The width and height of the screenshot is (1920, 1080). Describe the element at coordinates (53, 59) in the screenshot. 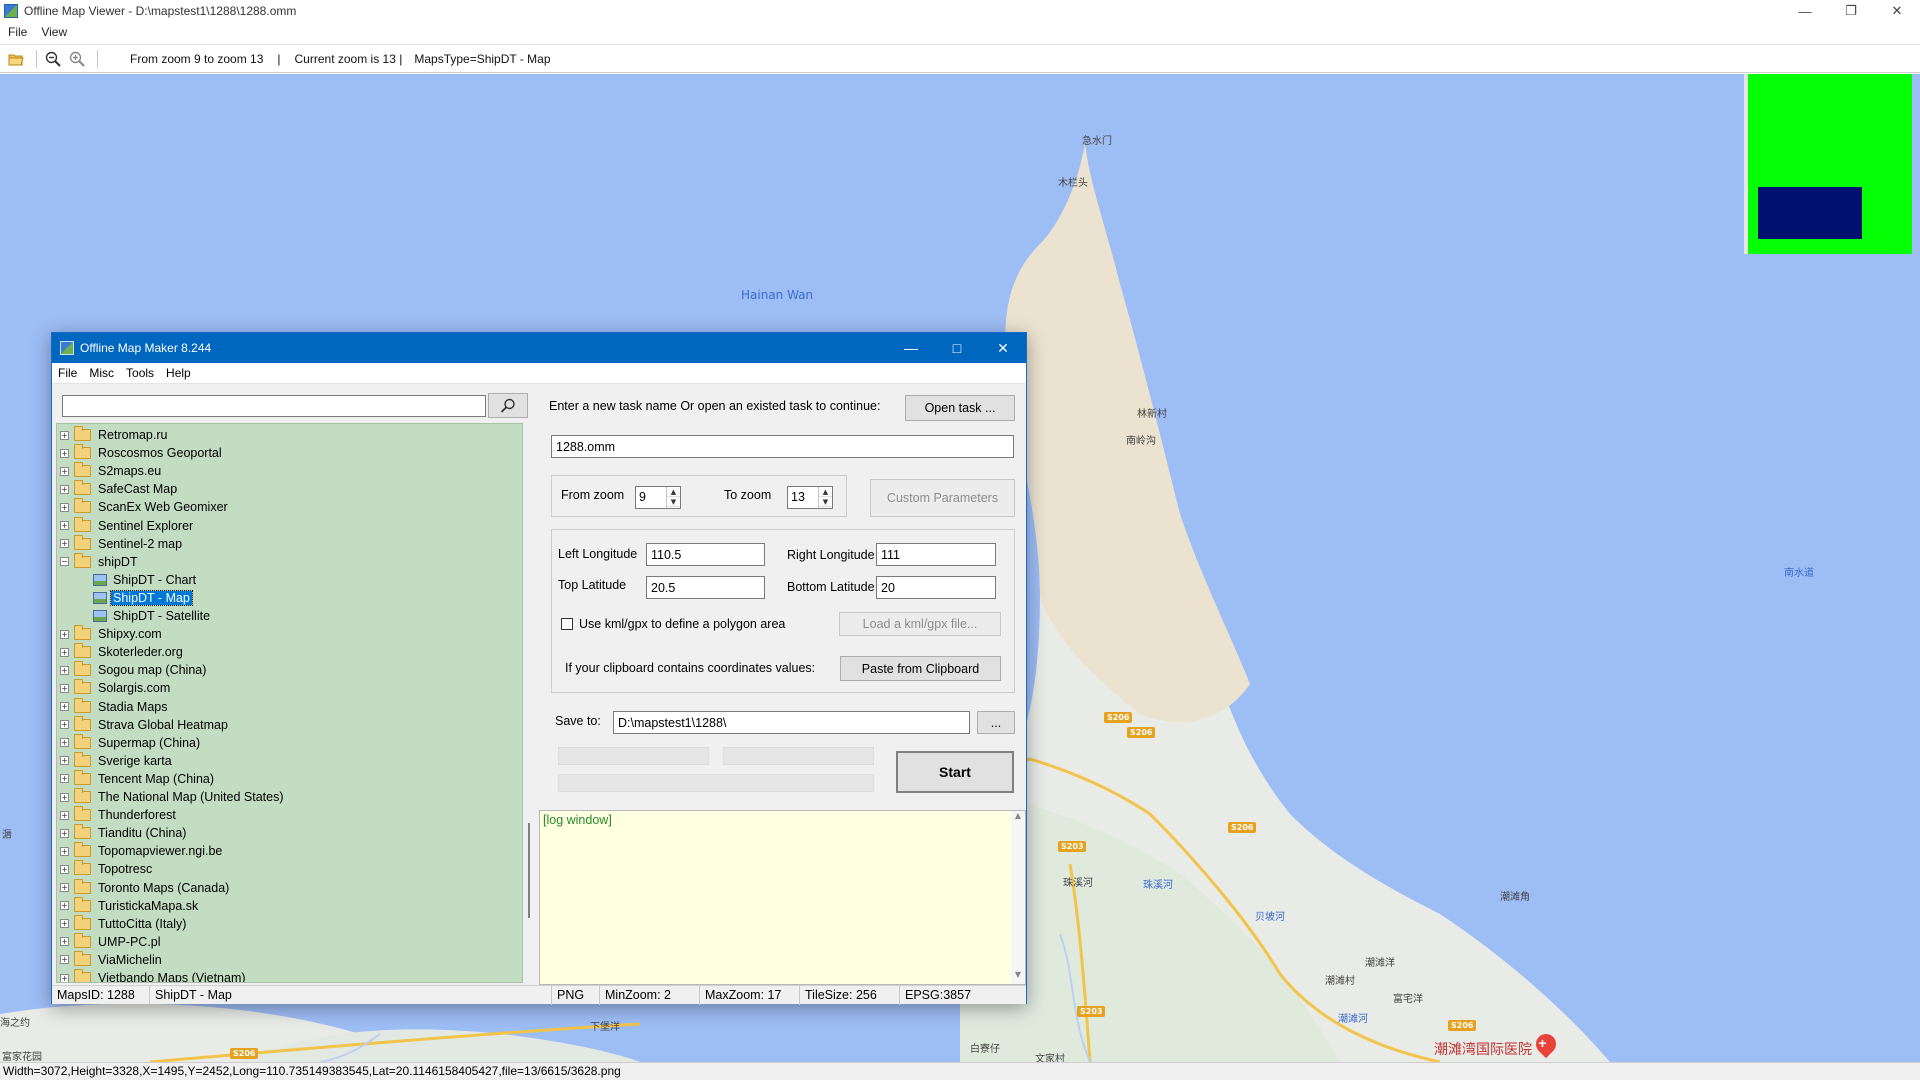

I see `zoom-out-icon` at that location.